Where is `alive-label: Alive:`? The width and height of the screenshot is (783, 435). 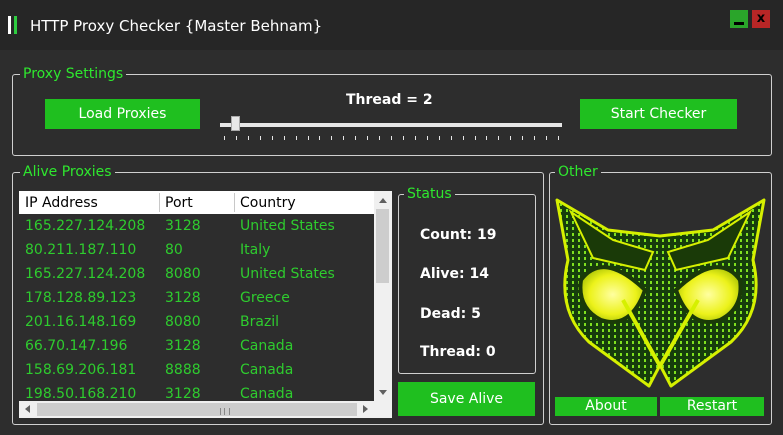
alive-label: Alive: is located at coordinates (442, 274).